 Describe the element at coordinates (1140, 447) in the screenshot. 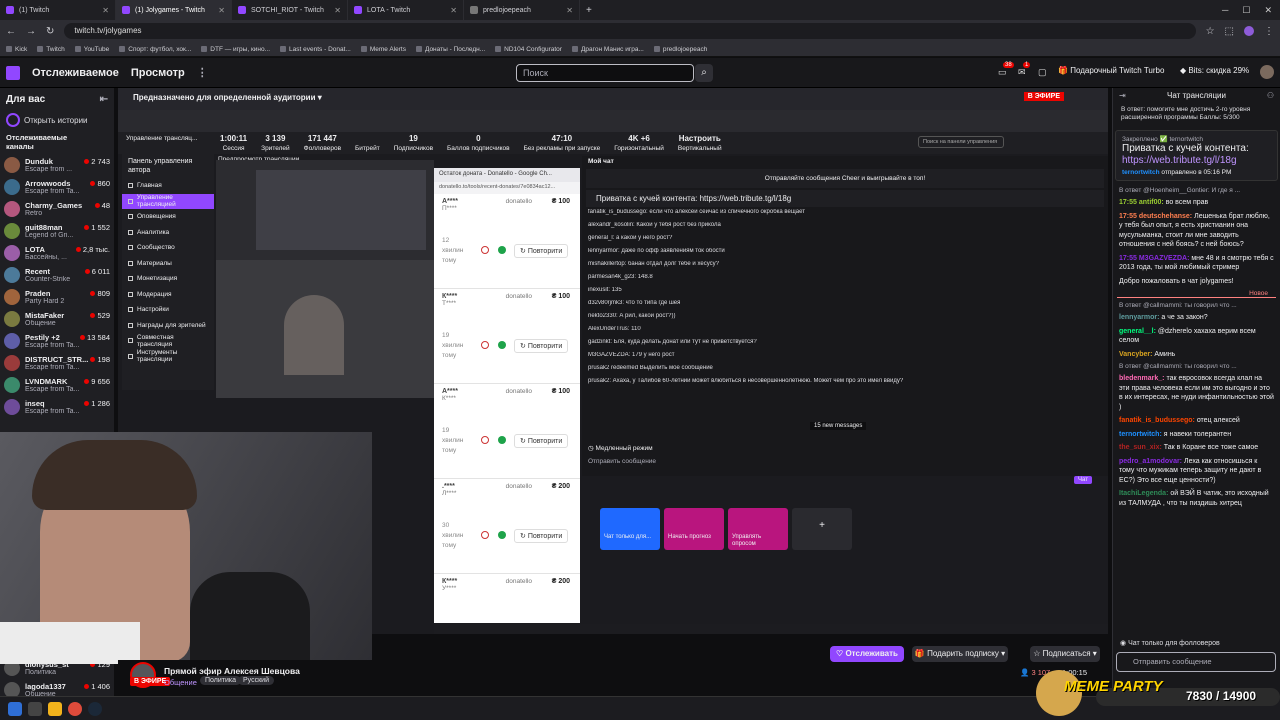

I see `chat-username: the_sun_xix:` at that location.